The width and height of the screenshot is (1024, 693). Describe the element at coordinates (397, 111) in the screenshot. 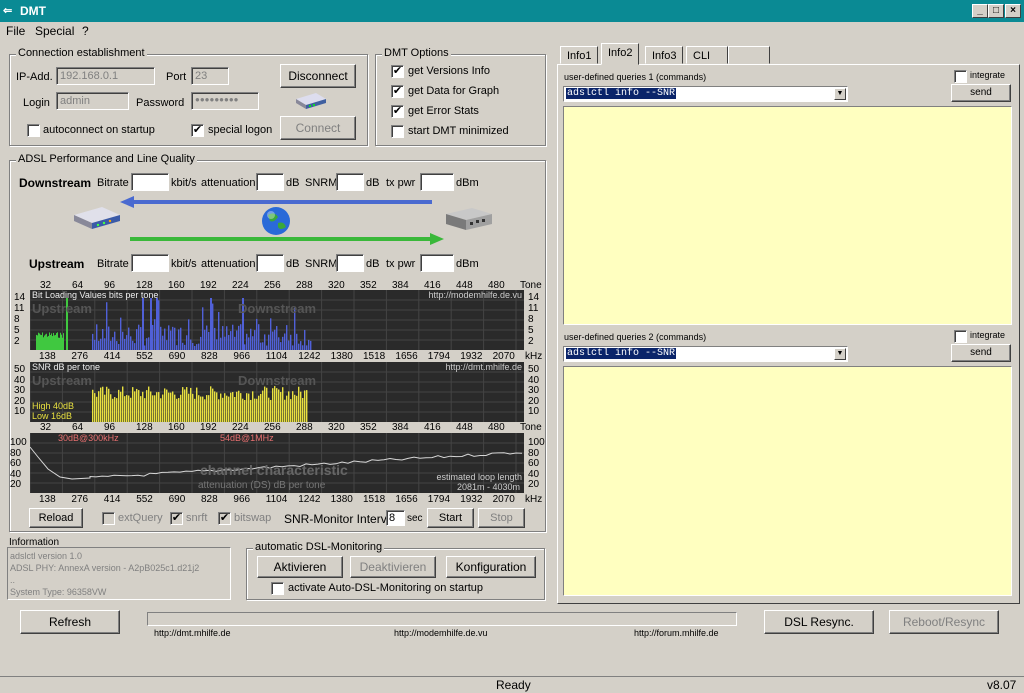

I see `error-stats-checkbox: ✔` at that location.